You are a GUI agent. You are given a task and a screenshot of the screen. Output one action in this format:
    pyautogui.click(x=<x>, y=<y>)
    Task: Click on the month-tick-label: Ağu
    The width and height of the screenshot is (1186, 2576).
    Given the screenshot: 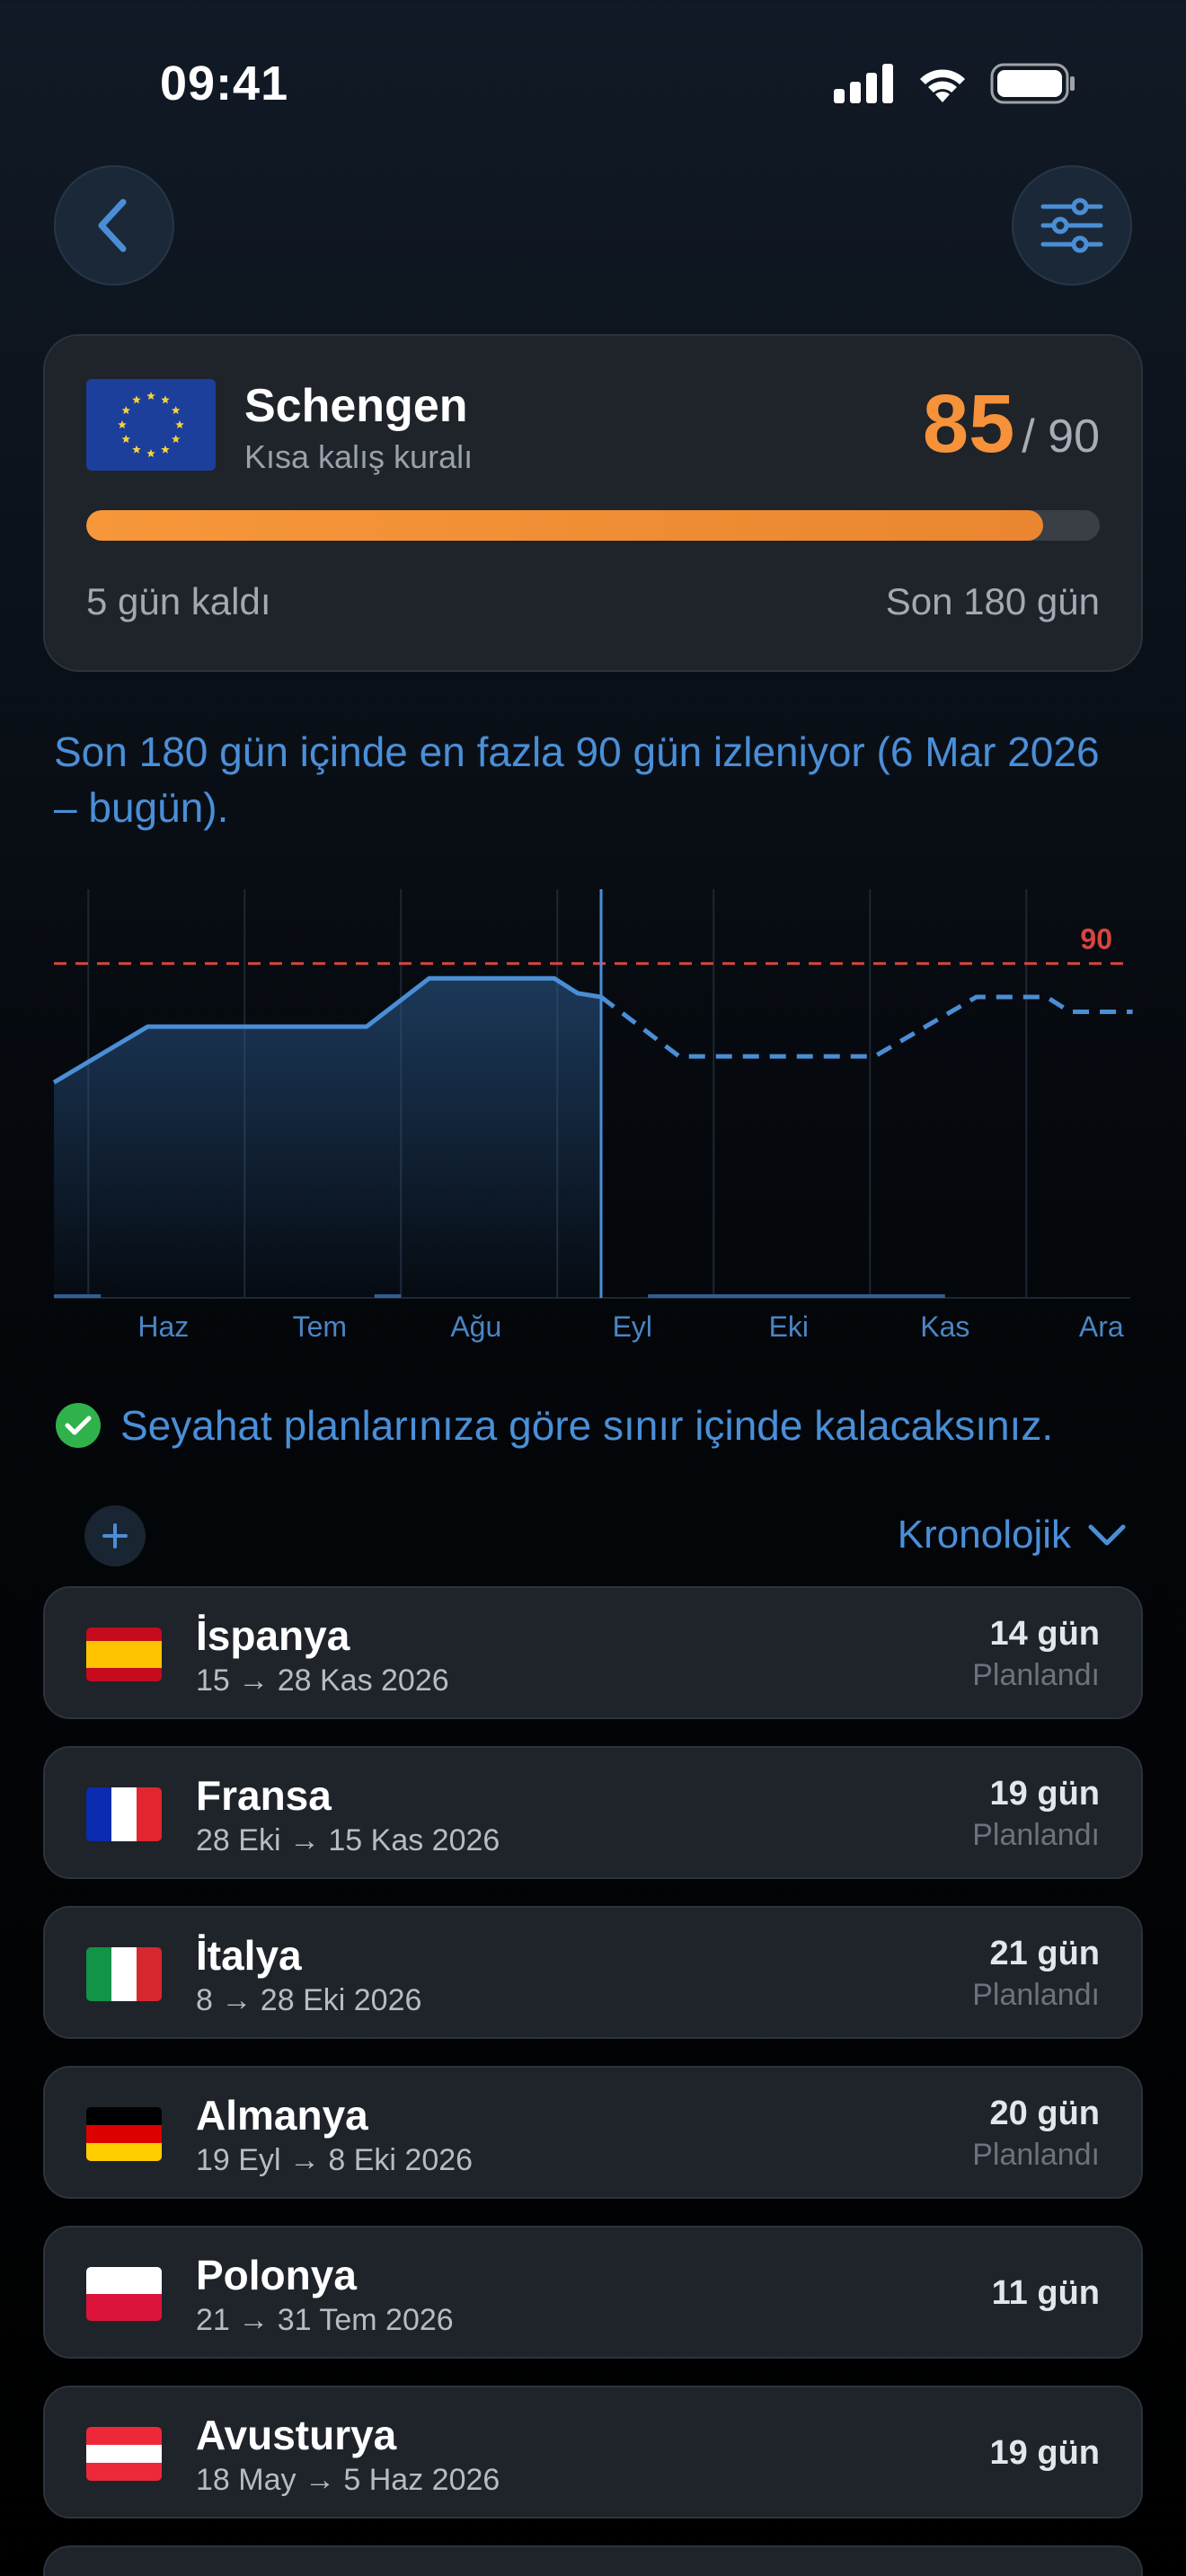 What is the action you would take?
    pyautogui.click(x=475, y=1326)
    